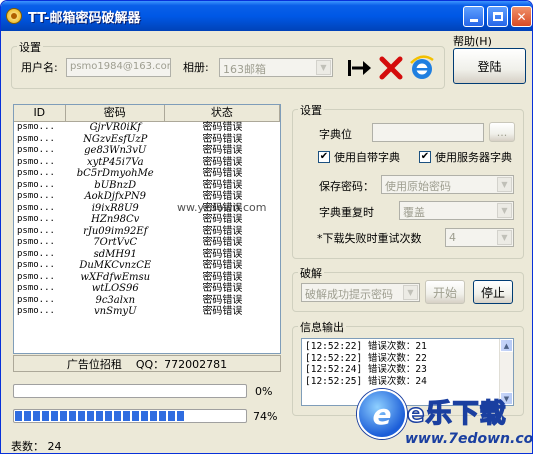 This screenshot has height=454, width=533. I want to click on save-password-select: 使用原始密码 ▼, so click(447, 184).